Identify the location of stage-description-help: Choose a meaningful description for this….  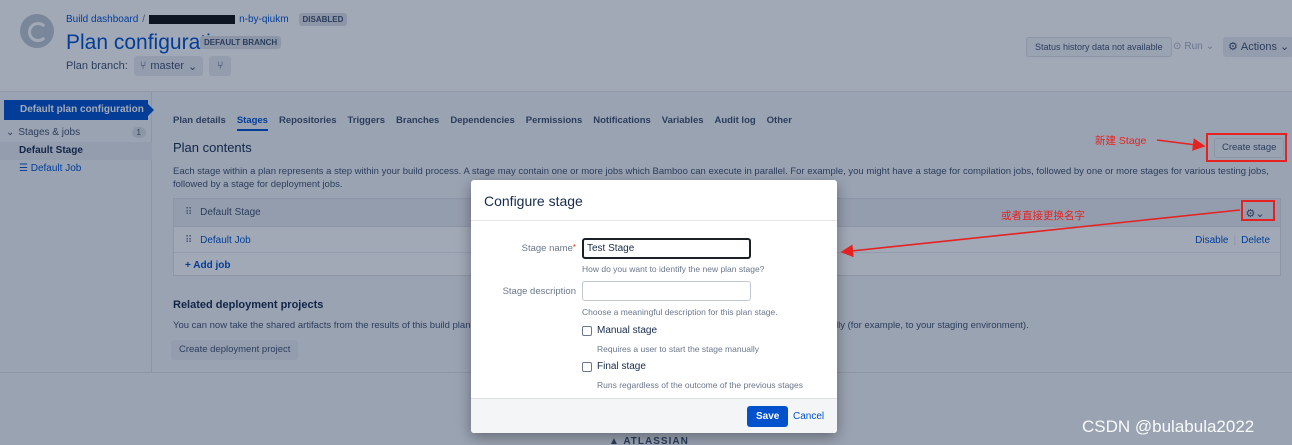
(680, 312).